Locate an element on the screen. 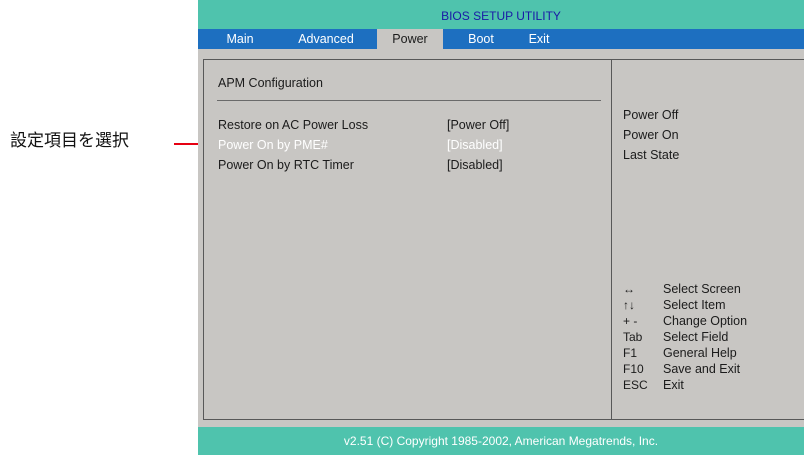 The height and width of the screenshot is (455, 804). key-help-key: Tab is located at coordinates (633, 337).